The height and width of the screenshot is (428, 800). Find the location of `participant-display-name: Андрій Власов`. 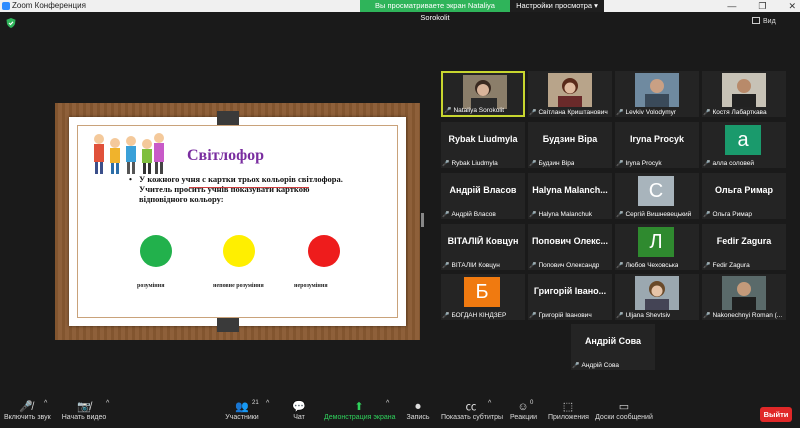

participant-display-name: Андрій Власов is located at coordinates (483, 190).